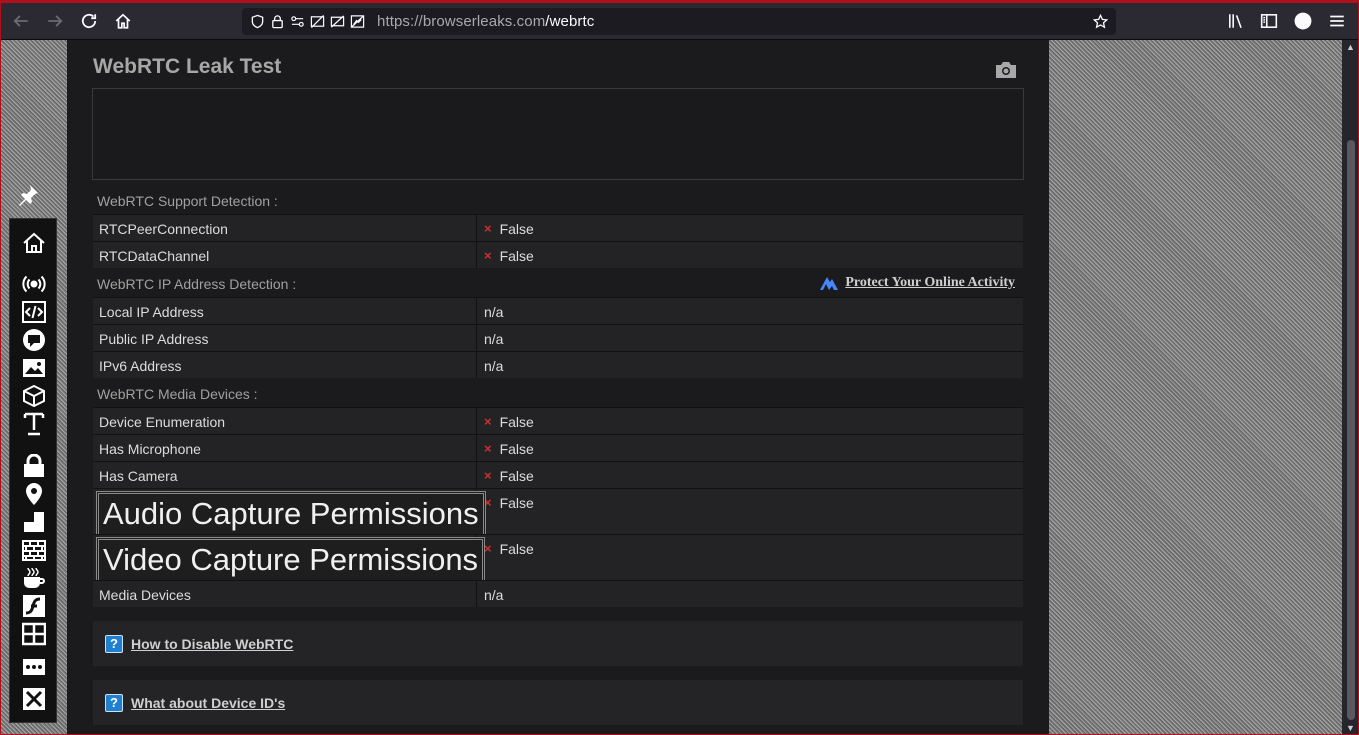 Image resolution: width=1359 pixels, height=735 pixels. Describe the element at coordinates (558, 134) in the screenshot. I see `ad-placeholder` at that location.